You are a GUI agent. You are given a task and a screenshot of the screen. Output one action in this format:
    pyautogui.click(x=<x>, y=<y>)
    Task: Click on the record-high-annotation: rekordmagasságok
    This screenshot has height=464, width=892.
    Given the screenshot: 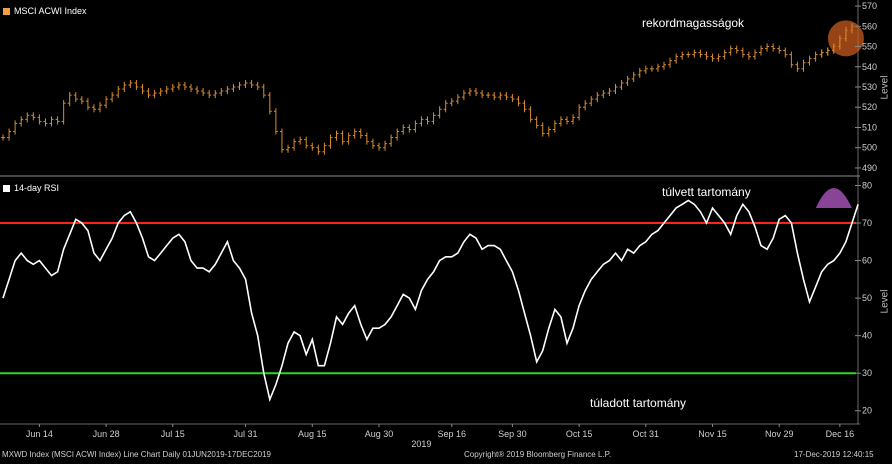 What is the action you would take?
    pyautogui.click(x=693, y=23)
    